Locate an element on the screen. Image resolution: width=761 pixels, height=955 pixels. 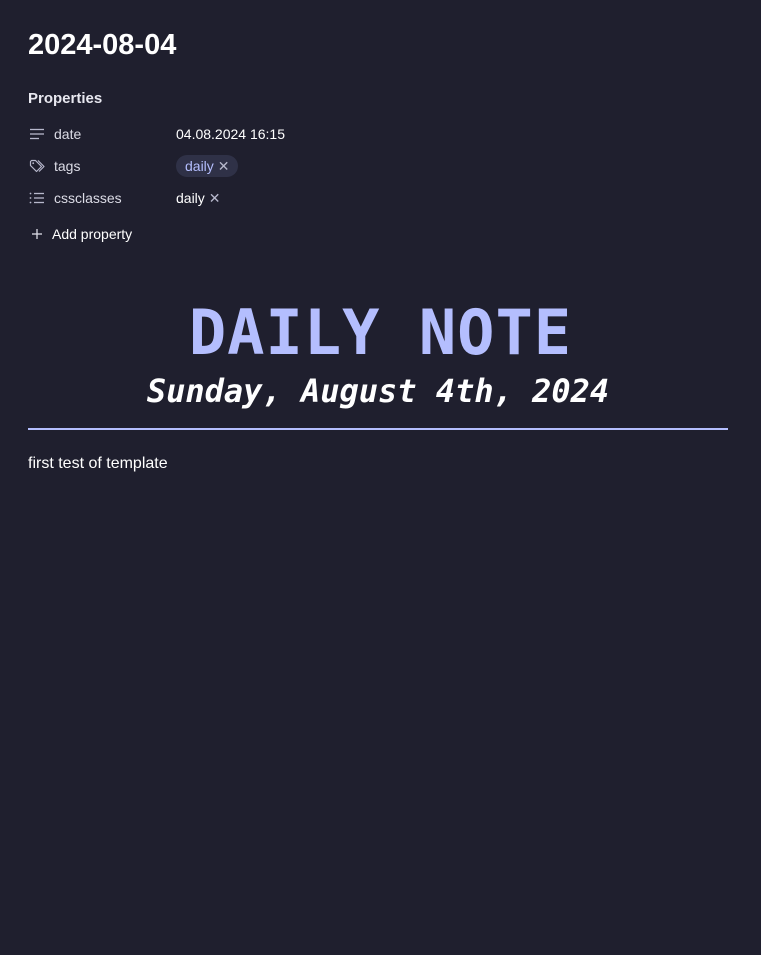
property-value-date: 04.08.2024 16:15 is located at coordinates (230, 134).